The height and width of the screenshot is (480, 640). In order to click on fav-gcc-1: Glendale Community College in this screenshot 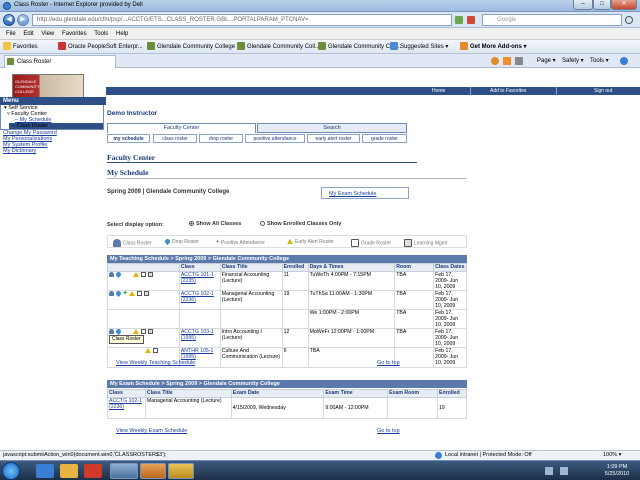, I will do `click(191, 47)`.